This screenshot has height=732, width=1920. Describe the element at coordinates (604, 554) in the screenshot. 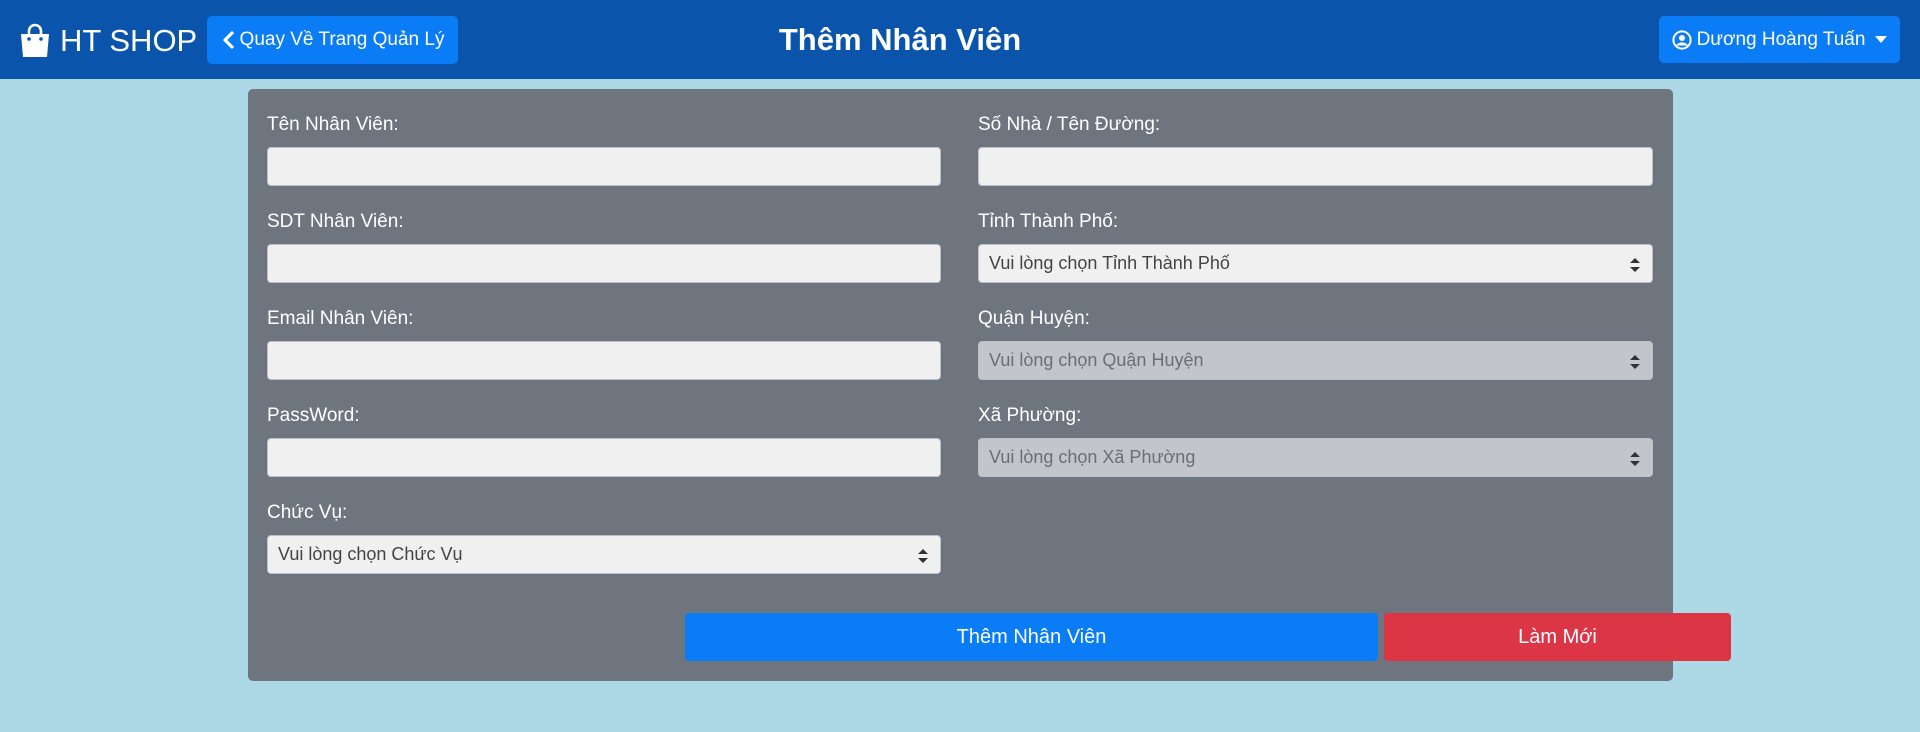

I see `position-select: Vui lòng chọn Chức Vụ` at that location.